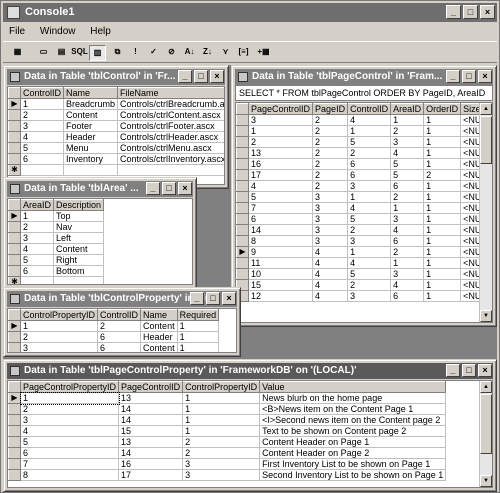 The width and height of the screenshot is (500, 493). What do you see at coordinates (56, 216) in the screenshot?
I see `table-row: ▶ 1 Top` at bounding box center [56, 216].